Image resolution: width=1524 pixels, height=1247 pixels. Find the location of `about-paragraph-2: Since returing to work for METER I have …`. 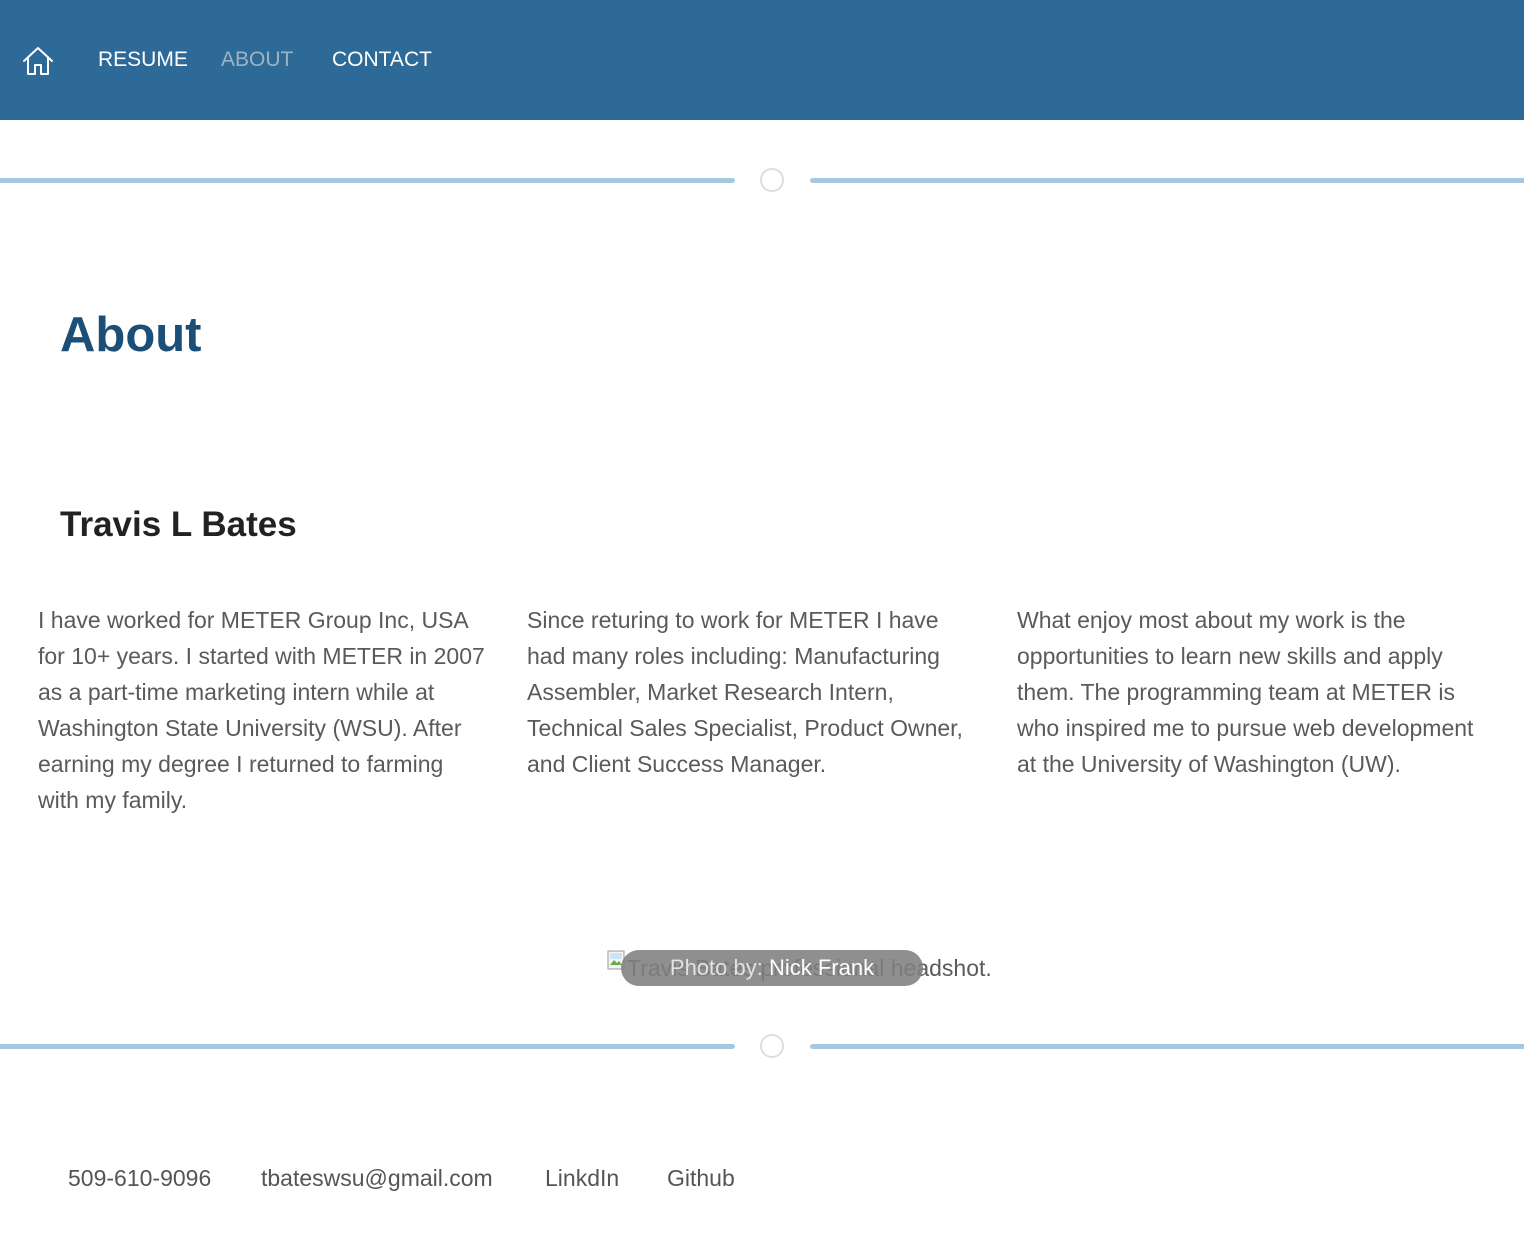

about-paragraph-2: Since returing to work for METER I have … is located at coordinates (745, 692).